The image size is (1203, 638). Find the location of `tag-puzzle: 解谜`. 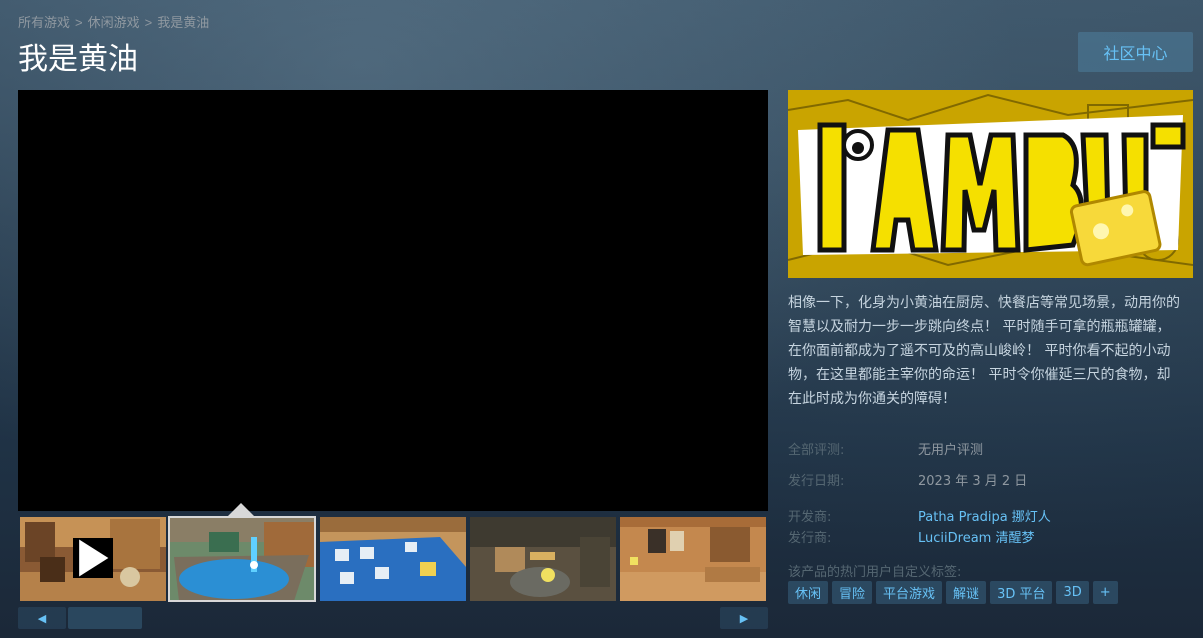

tag-puzzle: 解谜 is located at coordinates (966, 592).